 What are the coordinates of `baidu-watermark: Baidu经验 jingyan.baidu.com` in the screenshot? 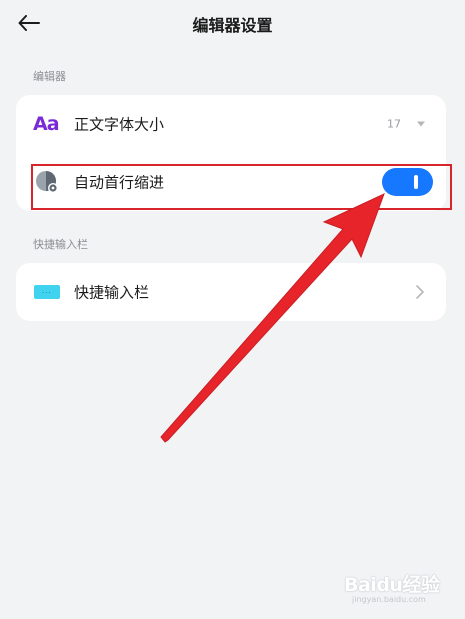 It's located at (391, 585).